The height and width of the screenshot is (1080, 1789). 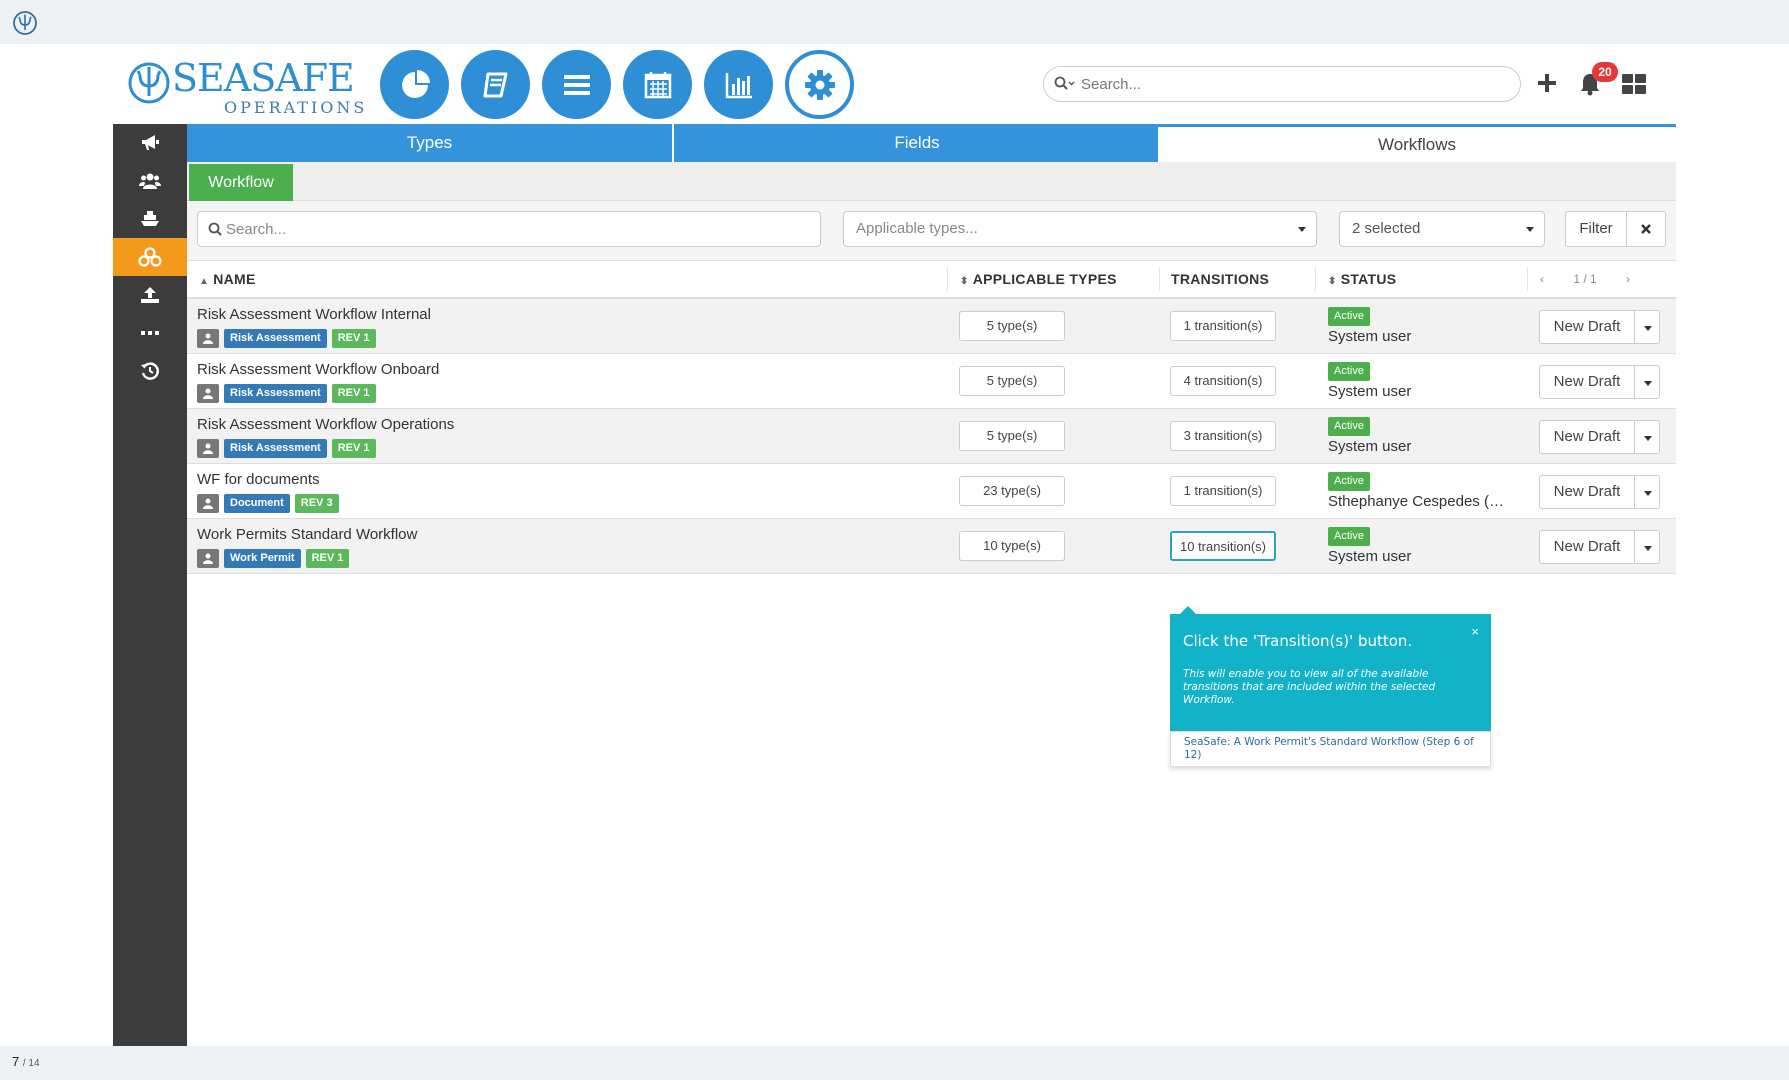 I want to click on bar-chart-icon, so click(x=738, y=85).